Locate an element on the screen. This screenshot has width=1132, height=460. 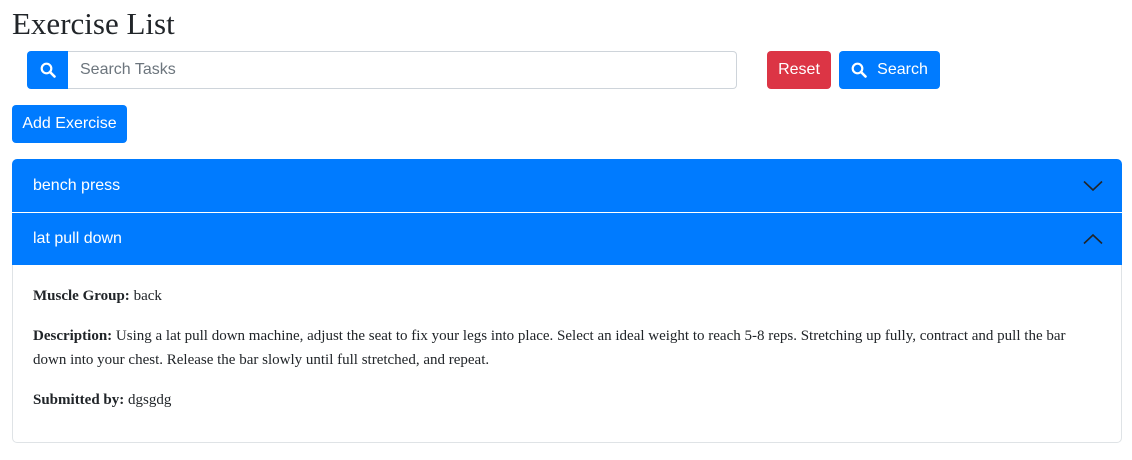
reset-button-label: Reset is located at coordinates (799, 69).